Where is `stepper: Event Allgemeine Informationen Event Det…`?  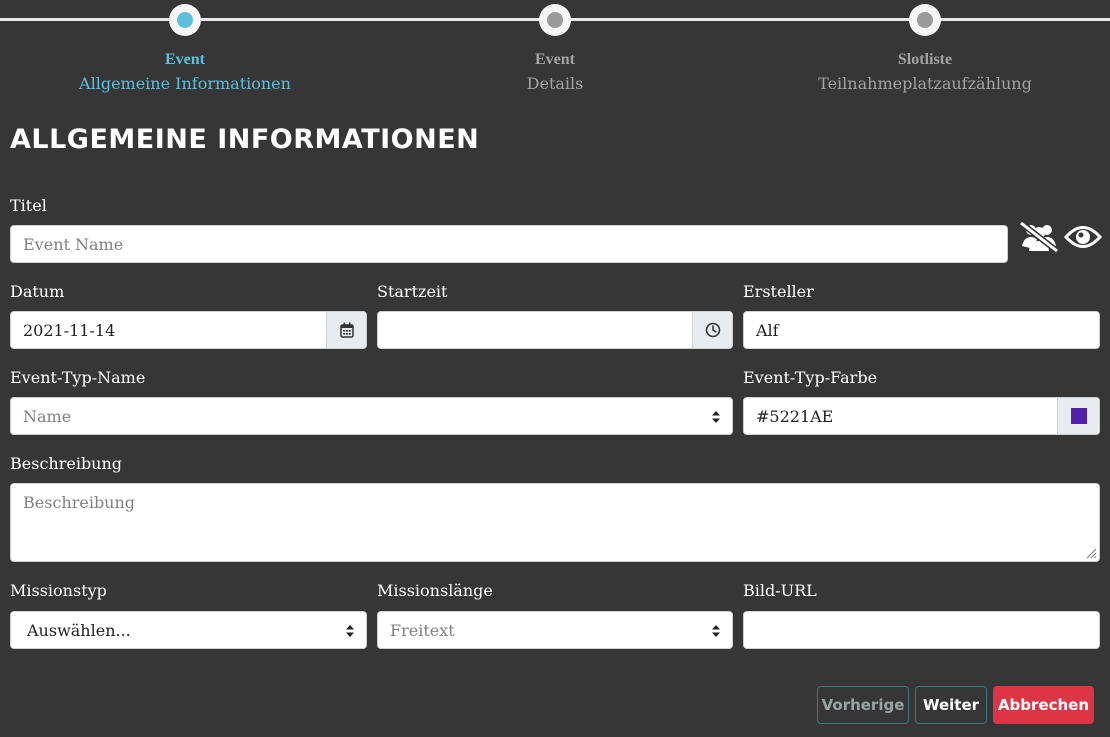 stepper: Event Allgemeine Informationen Event Det… is located at coordinates (555, 50).